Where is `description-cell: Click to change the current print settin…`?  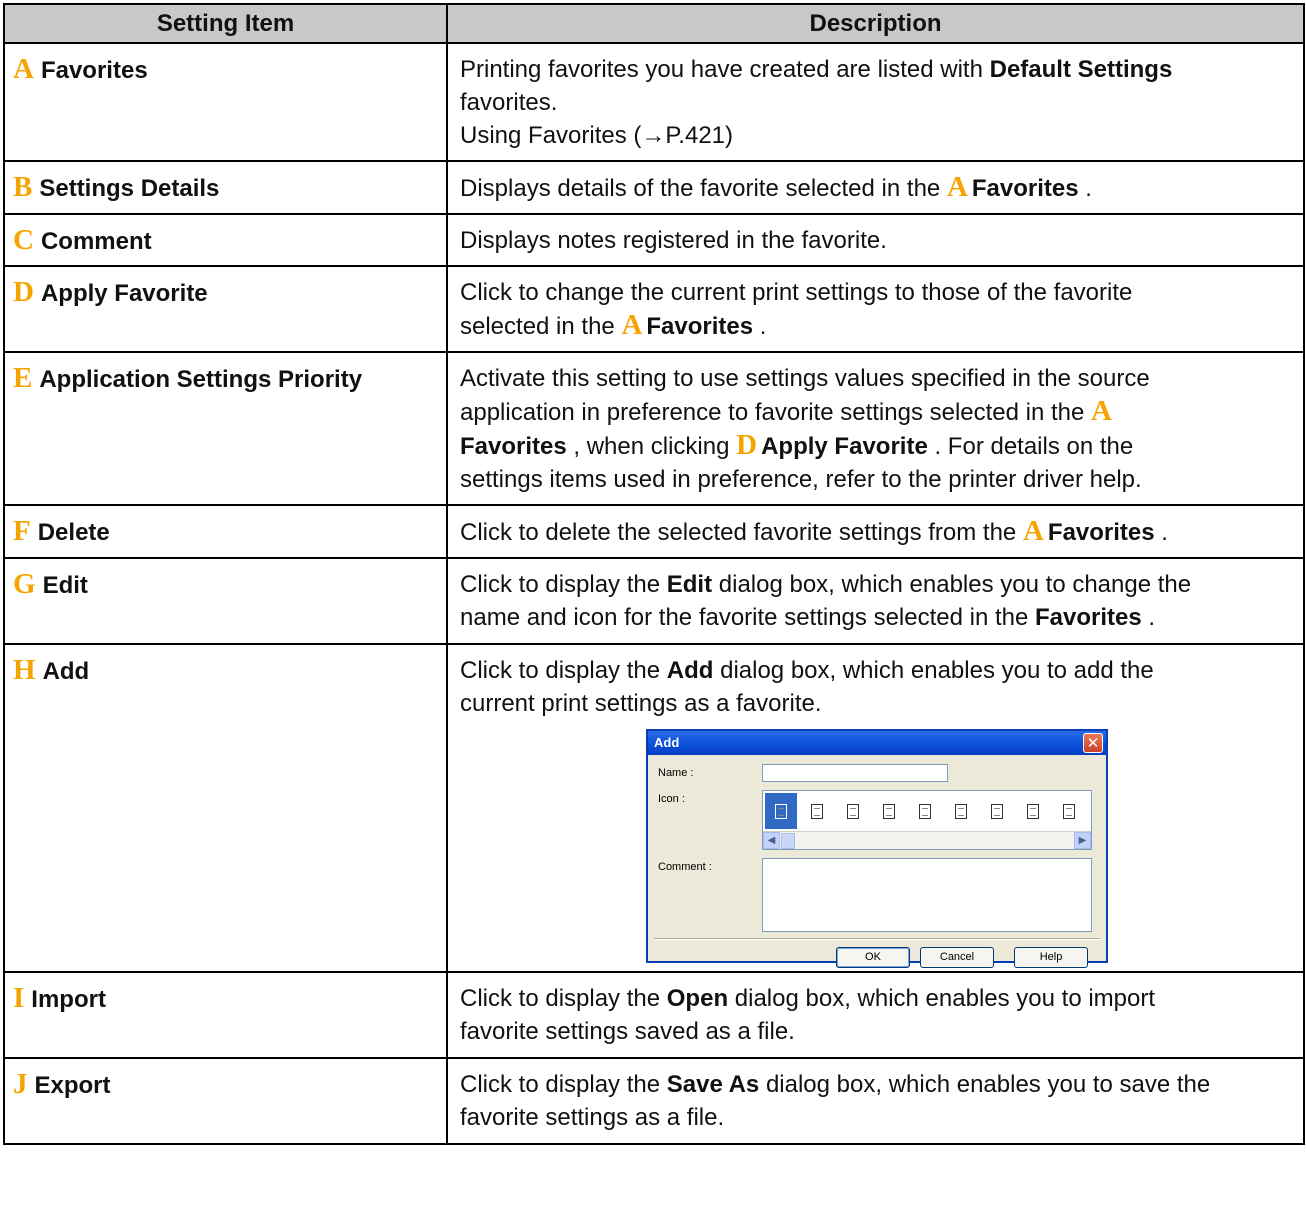
description-cell: Click to change the current print settin… is located at coordinates (875, 309).